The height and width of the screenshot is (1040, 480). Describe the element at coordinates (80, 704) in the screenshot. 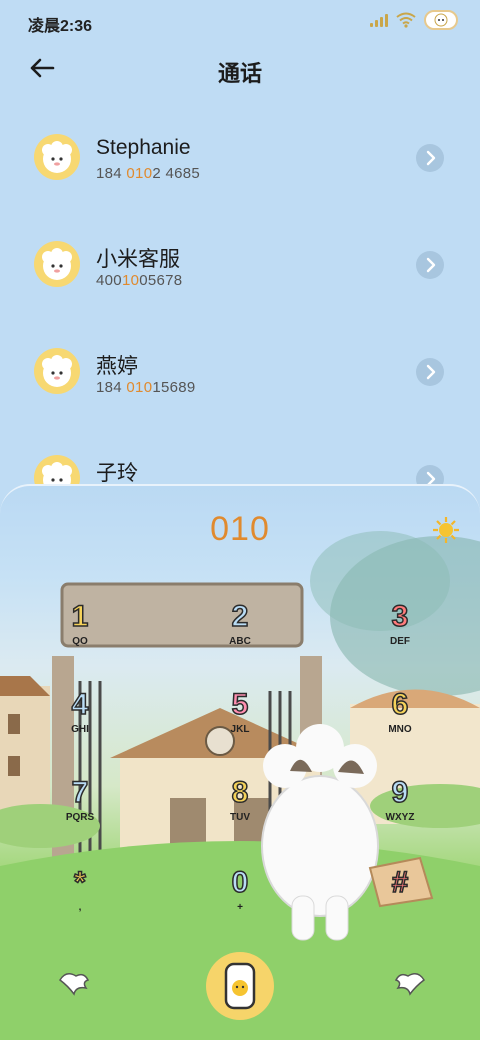

I see `key-digit: 4` at that location.